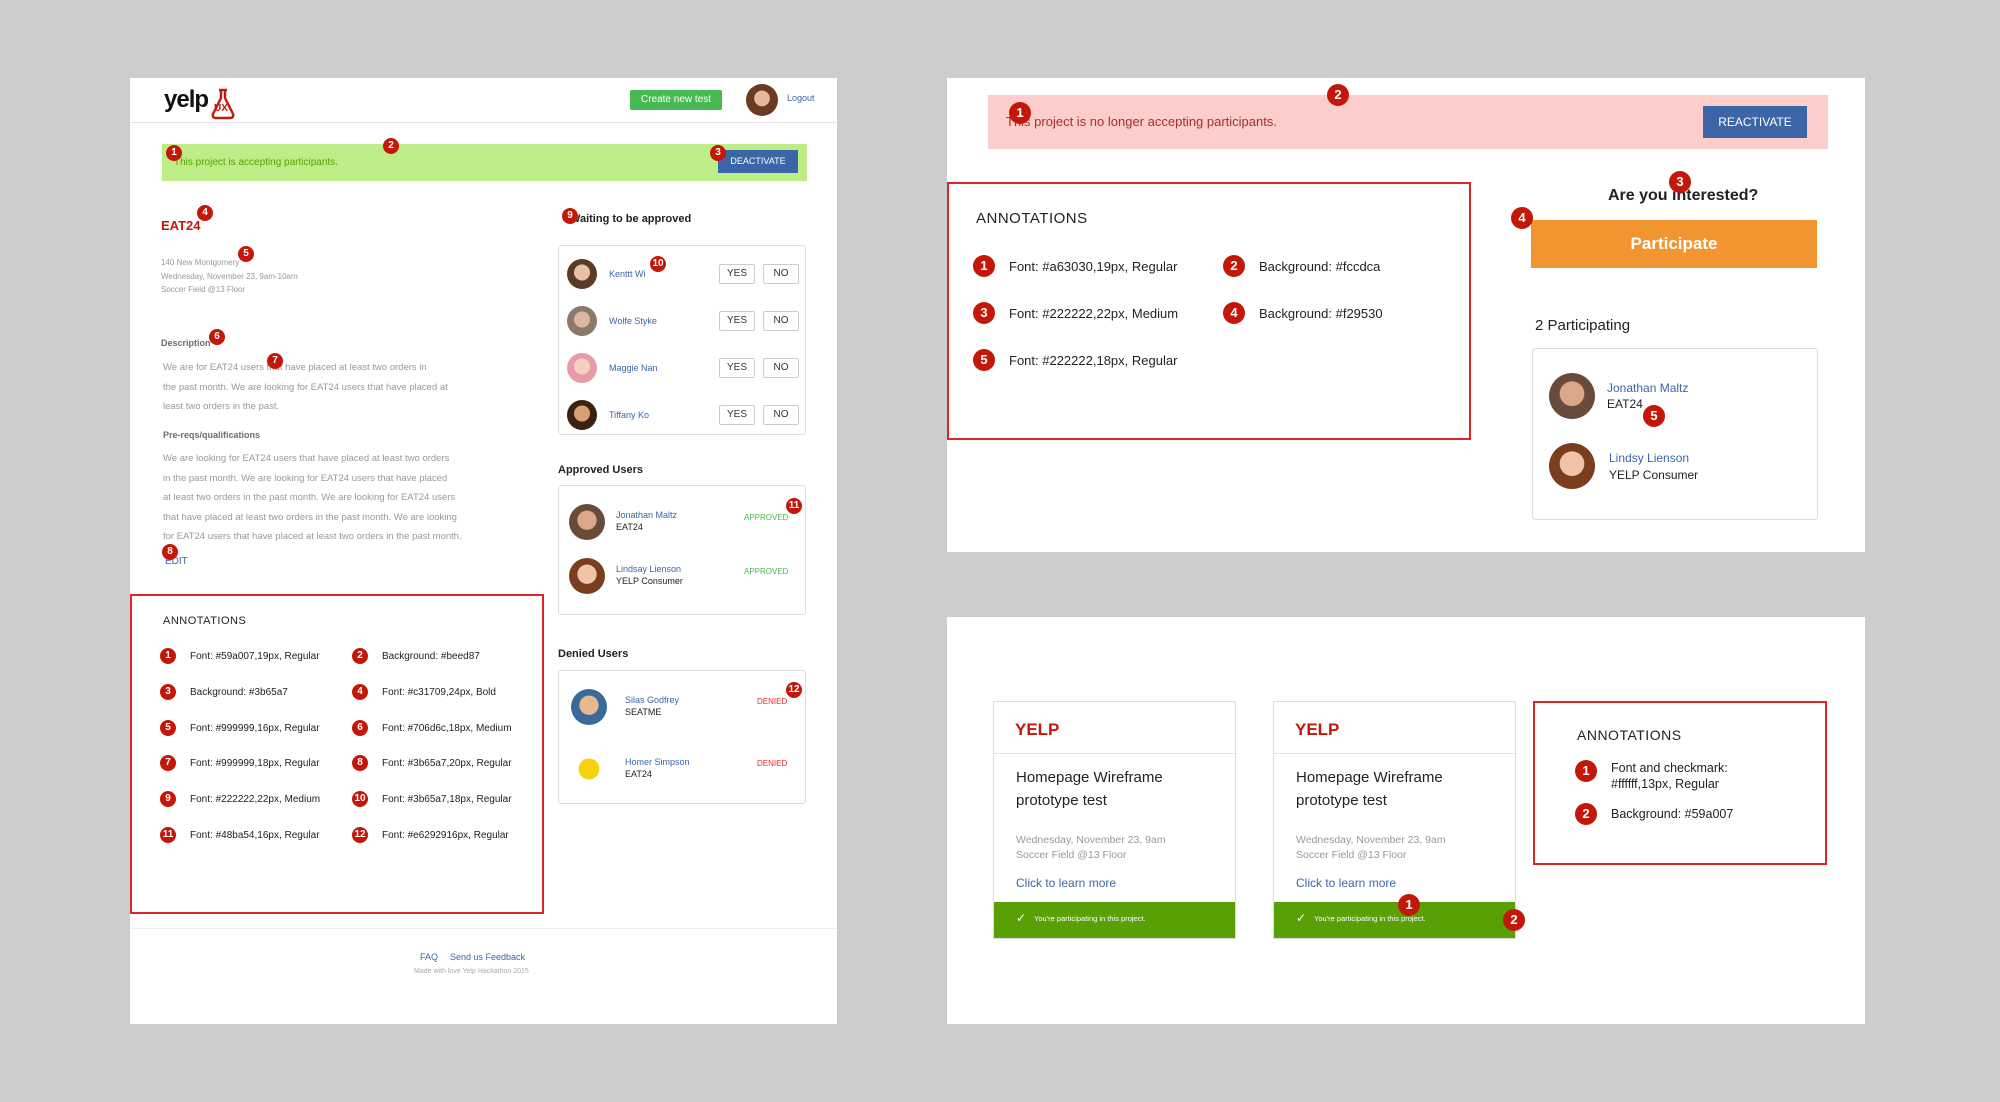  Describe the element at coordinates (794, 506) in the screenshot. I see `annotation-marker: 11` at that location.